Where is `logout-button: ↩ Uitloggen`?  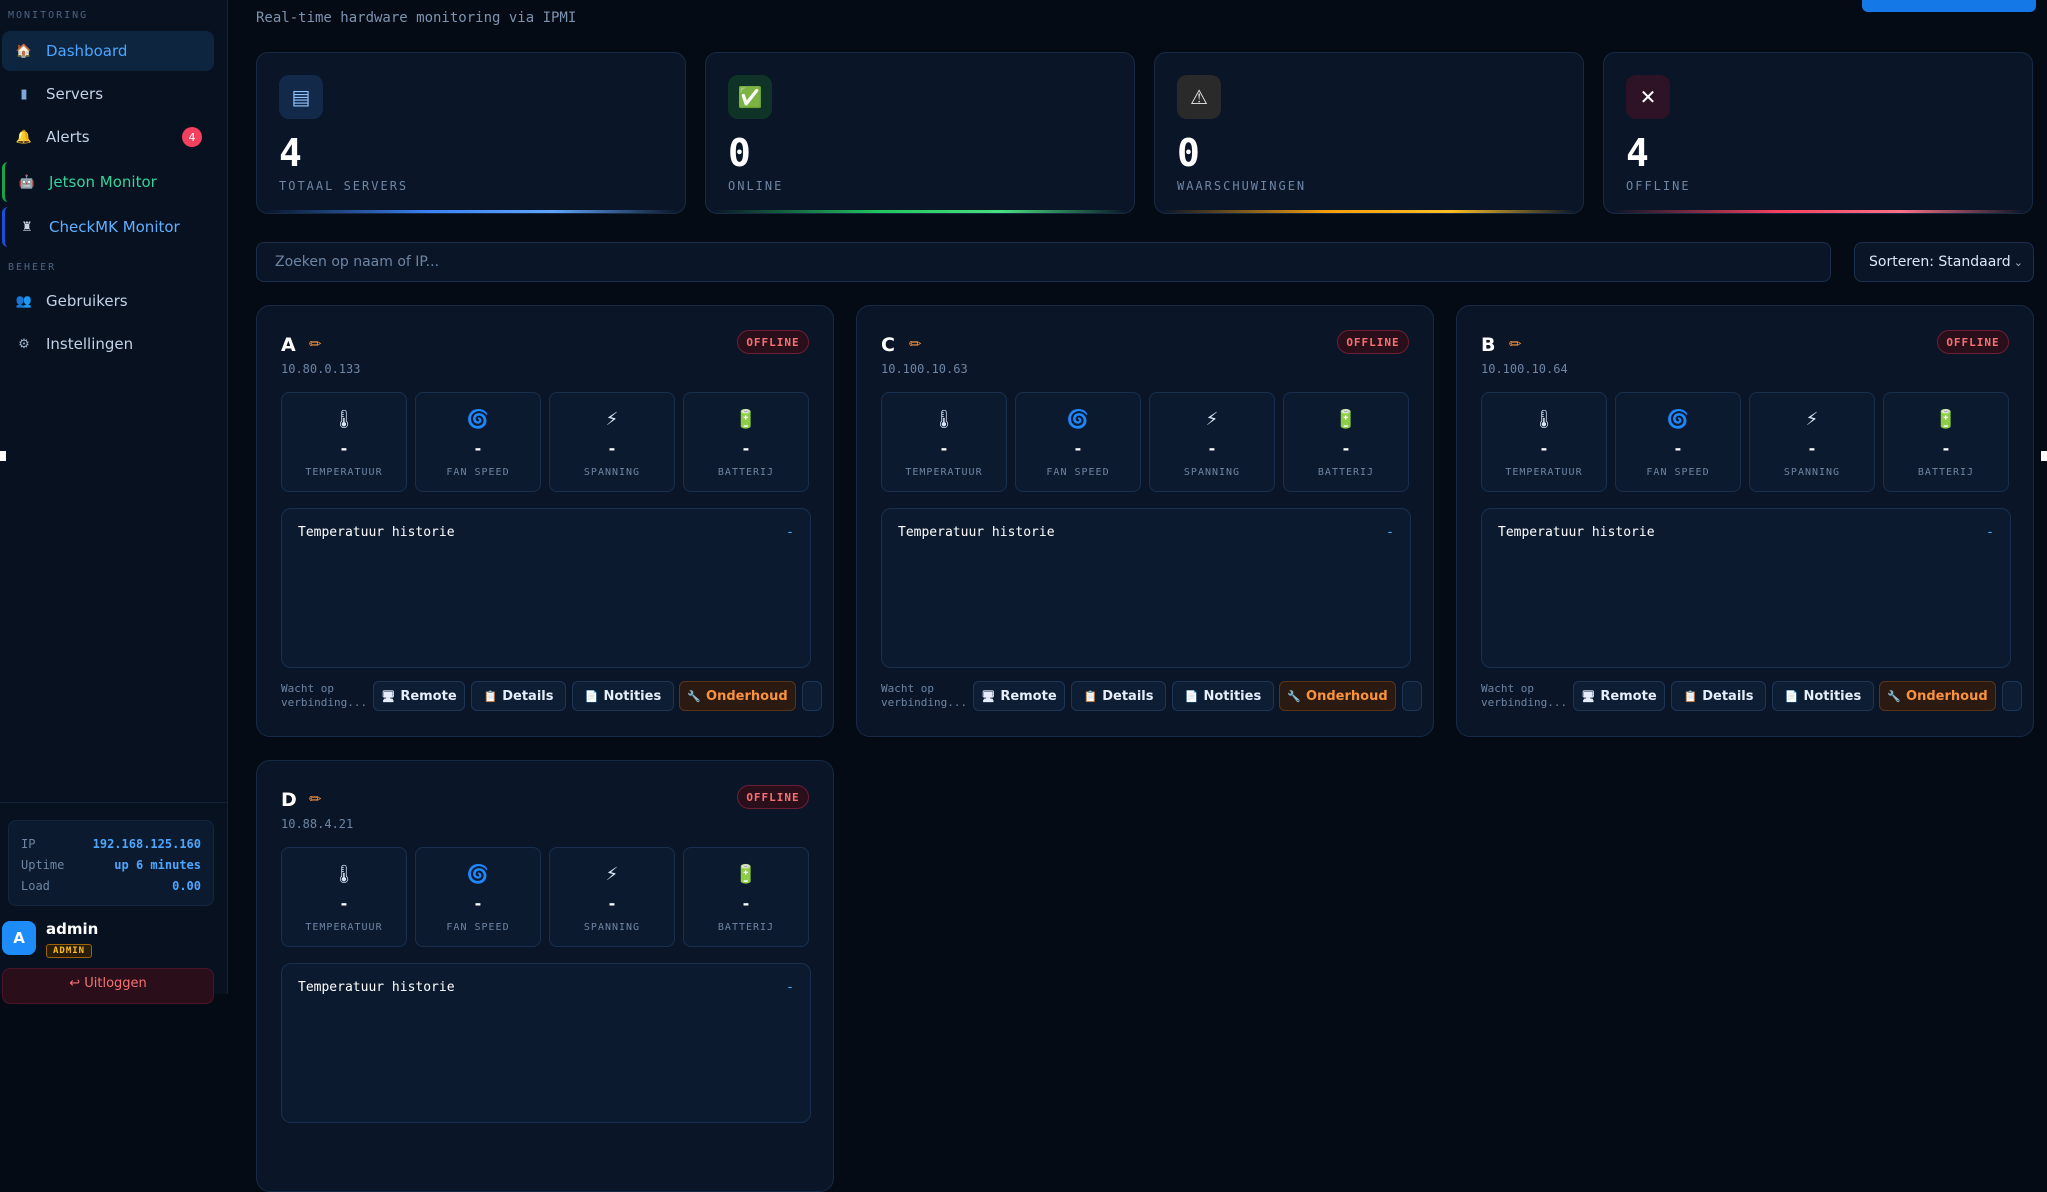
logout-button: ↩ Uitloggen is located at coordinates (108, 986).